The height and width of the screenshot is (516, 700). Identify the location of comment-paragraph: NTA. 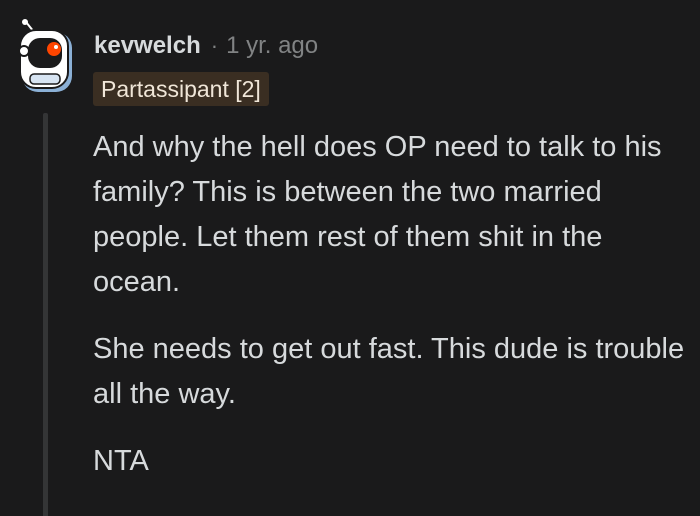
(121, 461).